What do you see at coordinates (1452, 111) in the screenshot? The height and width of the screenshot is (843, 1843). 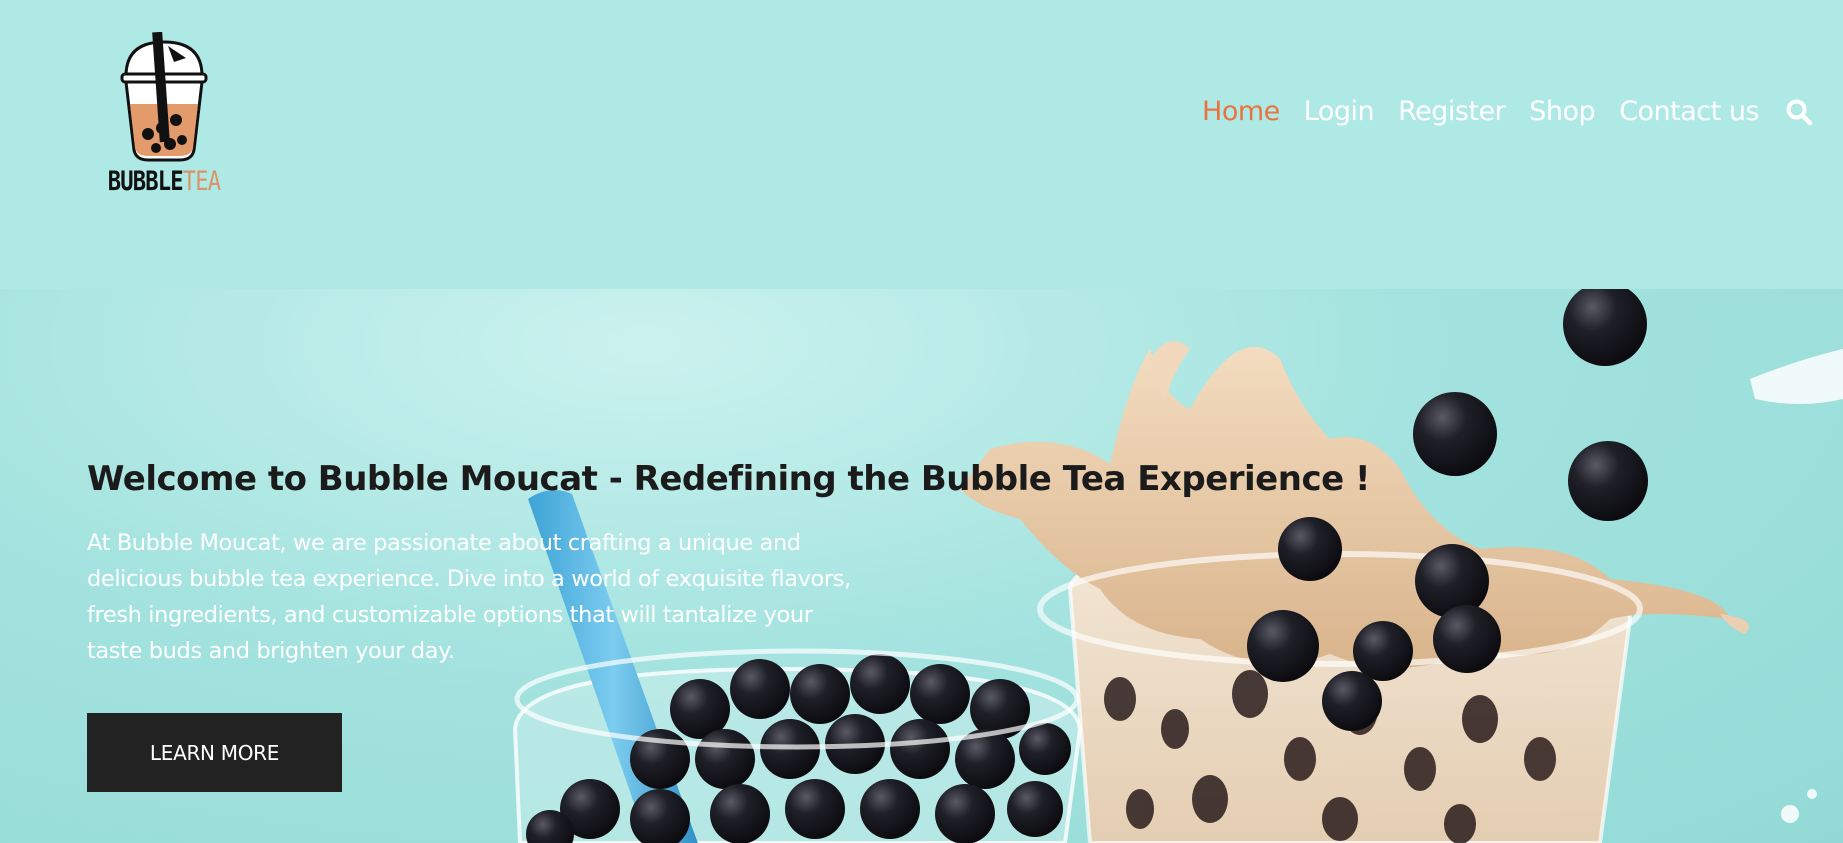 I see `nav-register-link: Register` at bounding box center [1452, 111].